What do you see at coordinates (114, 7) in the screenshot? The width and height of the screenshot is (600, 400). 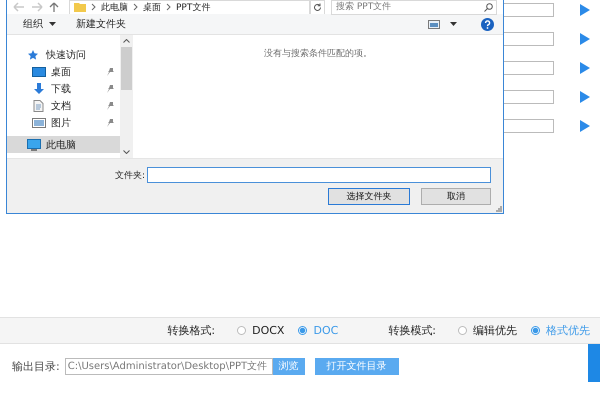 I see `breadcrumb-item: 此电脑` at bounding box center [114, 7].